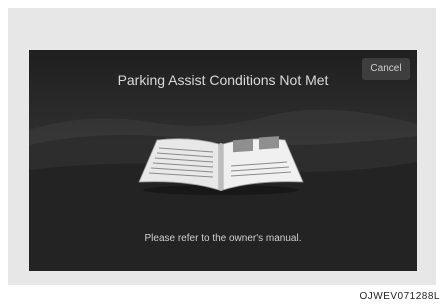 The image size is (444, 307). I want to click on figure-code: OJWEV071288L, so click(399, 296).